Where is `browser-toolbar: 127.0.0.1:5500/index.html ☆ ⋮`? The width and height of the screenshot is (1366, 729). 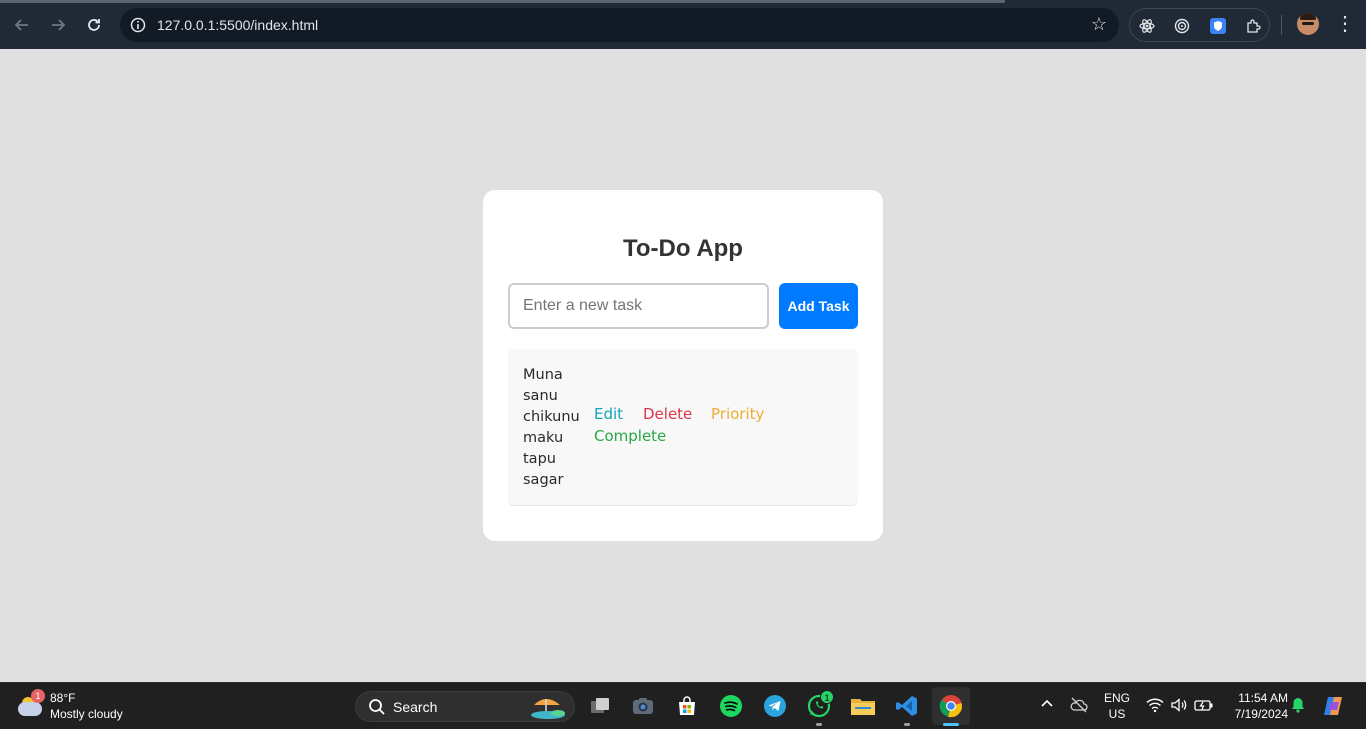
browser-toolbar: 127.0.0.1:5500/index.html ☆ ⋮ is located at coordinates (683, 24).